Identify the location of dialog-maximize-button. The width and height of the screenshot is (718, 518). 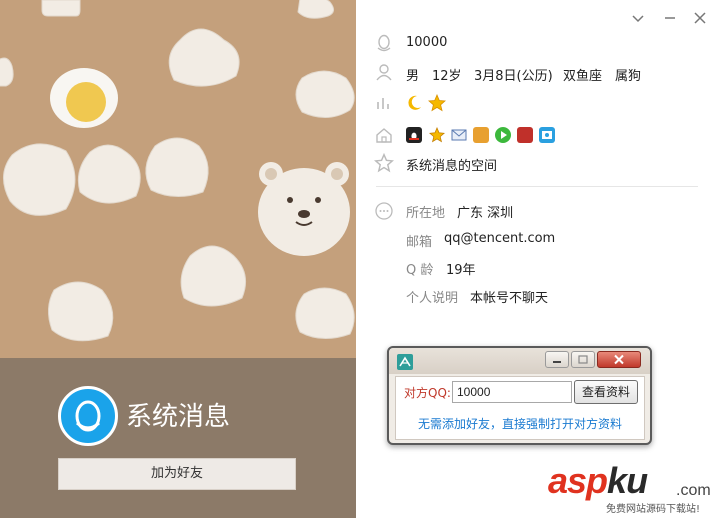
(583, 359).